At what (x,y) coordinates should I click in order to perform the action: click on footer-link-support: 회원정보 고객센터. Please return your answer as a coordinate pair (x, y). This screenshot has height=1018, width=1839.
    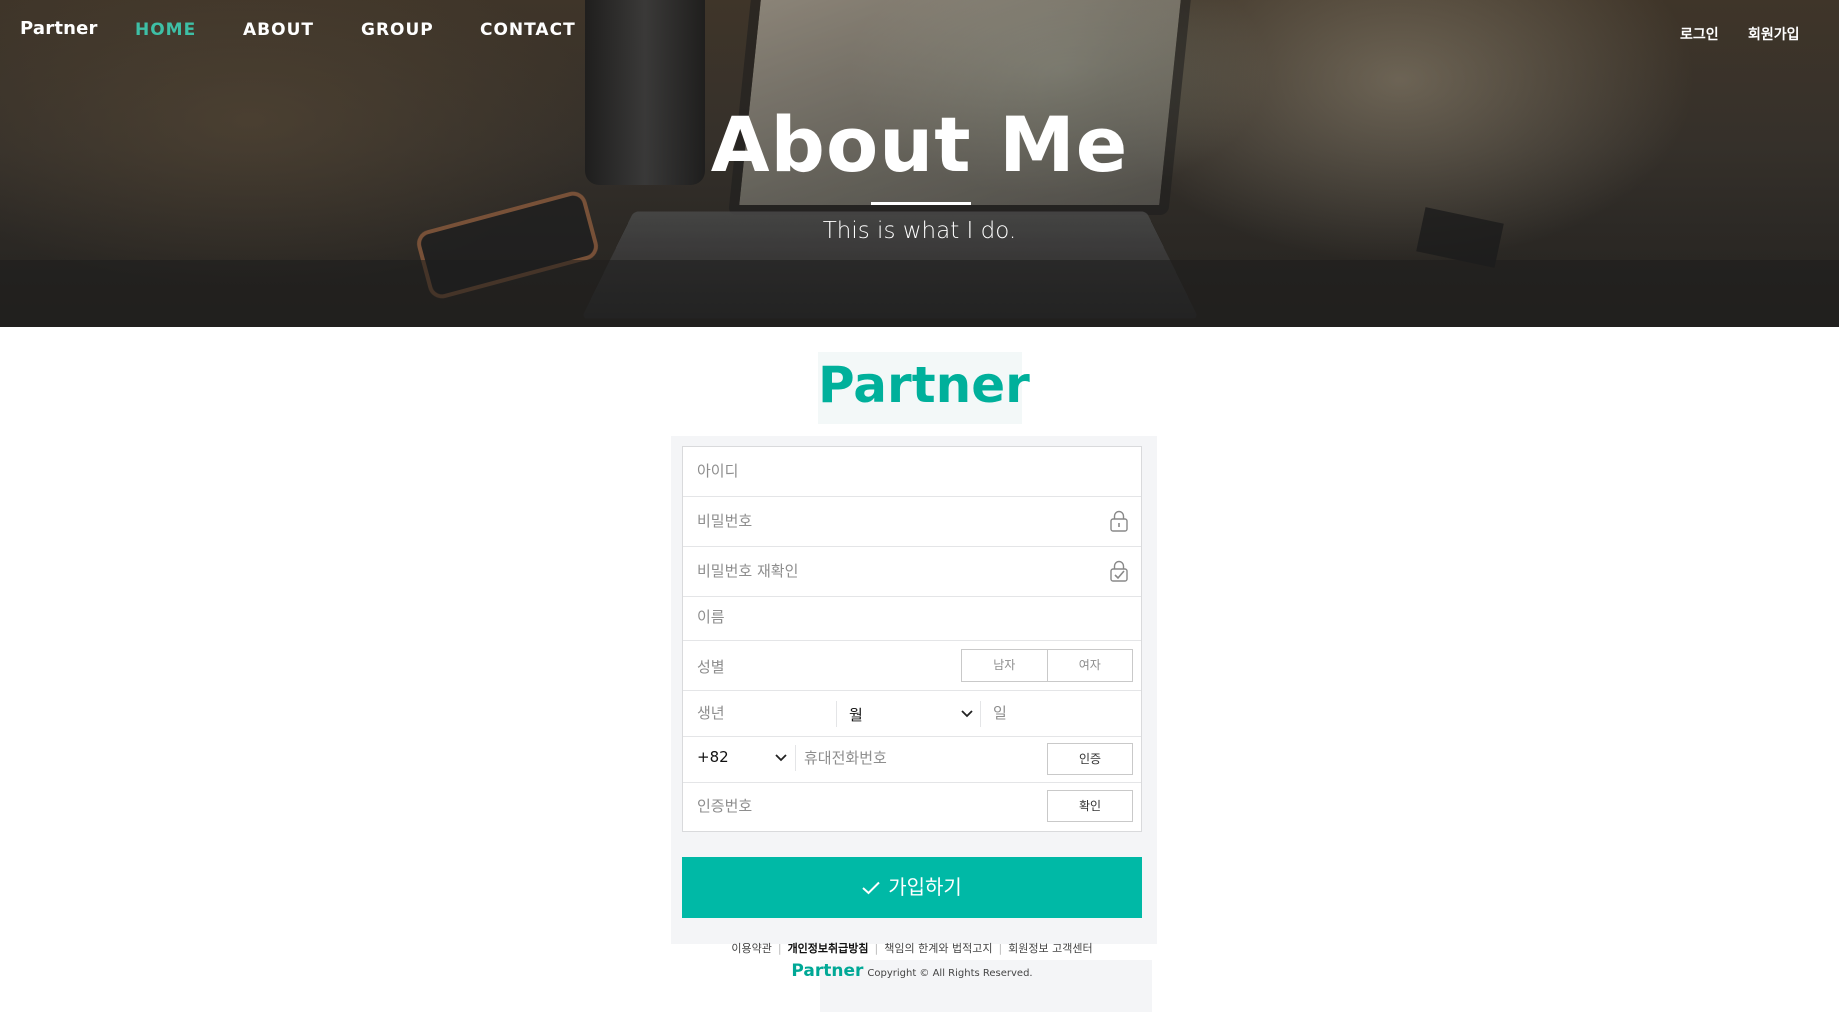
    Looking at the image, I should click on (1050, 948).